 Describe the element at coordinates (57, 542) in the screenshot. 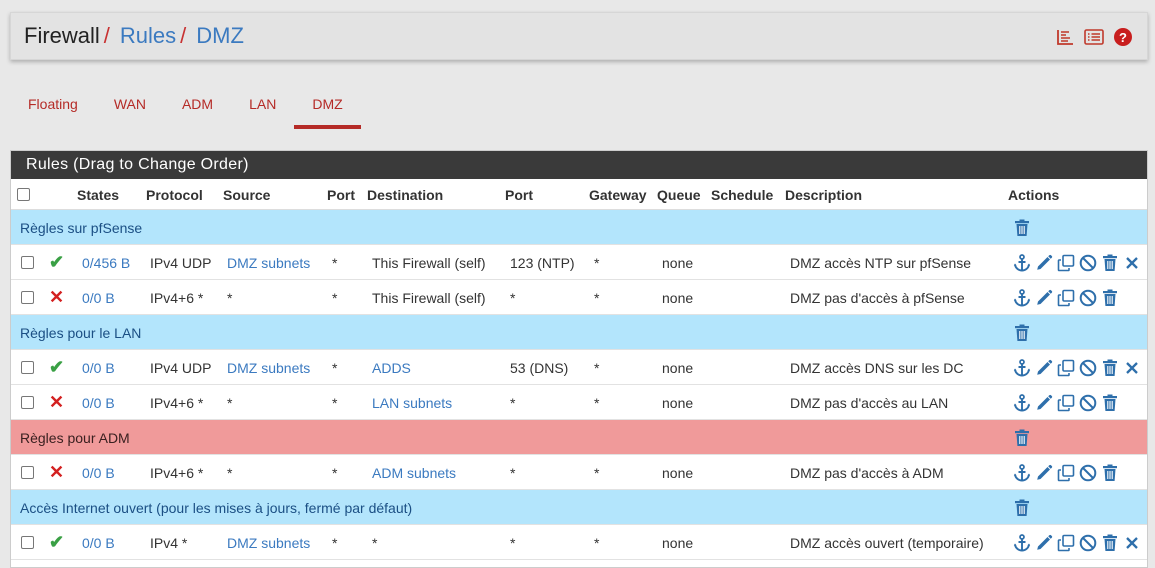

I see `pass-check-icon: ✔` at that location.